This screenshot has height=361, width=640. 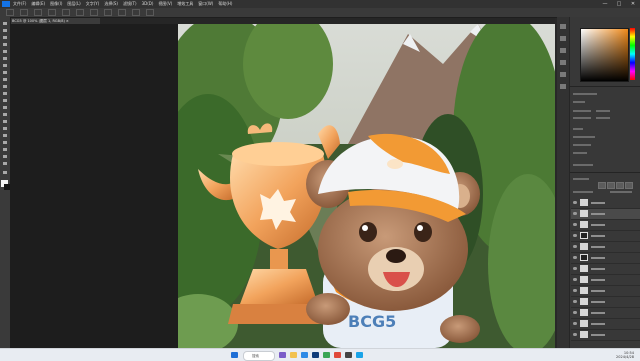 What do you see at coordinates (633, 4) in the screenshot?
I see `close-button: ✕` at bounding box center [633, 4].